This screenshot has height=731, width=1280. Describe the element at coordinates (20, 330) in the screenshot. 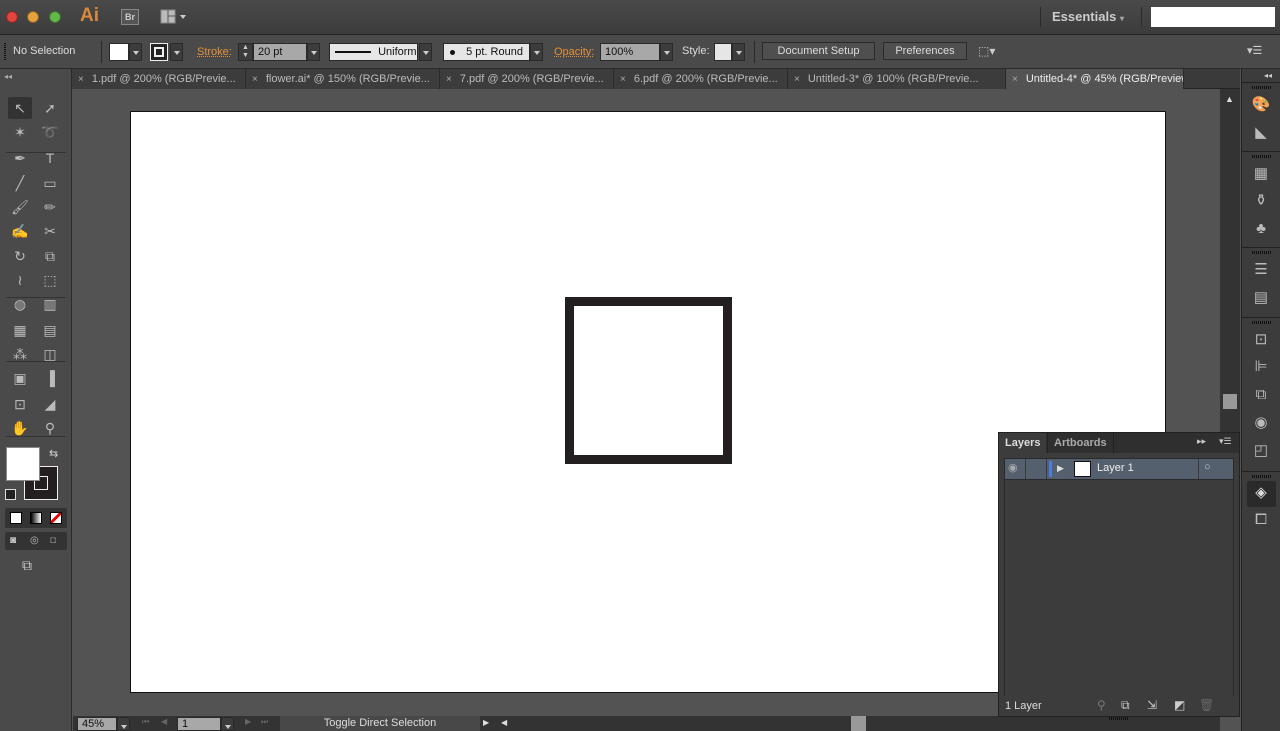

I see `mesh-tool: ▦` at that location.